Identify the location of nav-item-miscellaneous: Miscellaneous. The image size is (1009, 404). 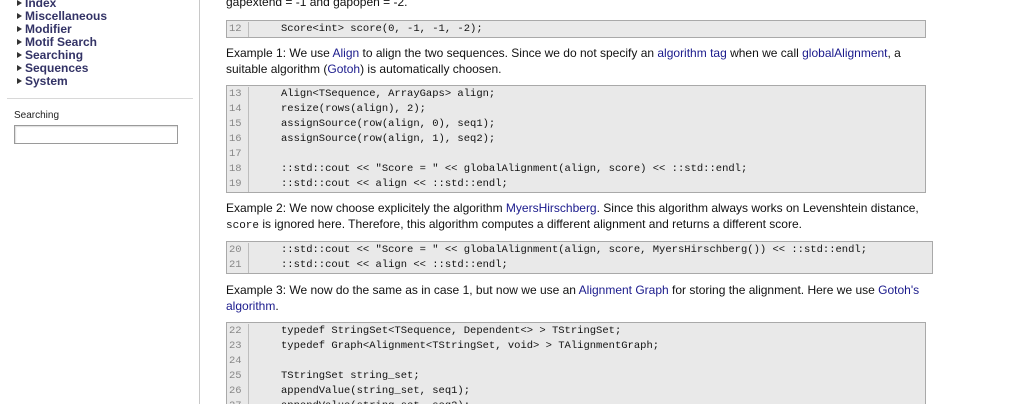
(62, 16).